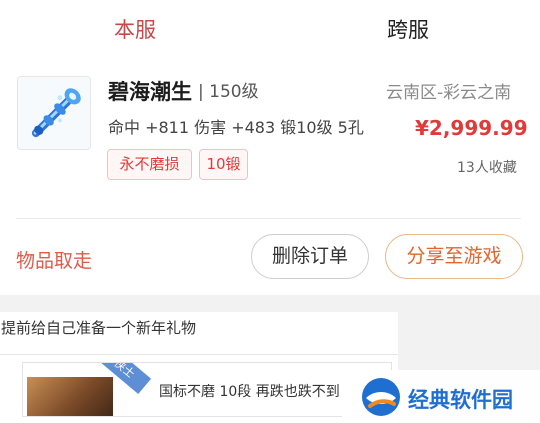 This screenshot has height=423, width=540. I want to click on tag-never-wear: 永不磨损, so click(149, 164).